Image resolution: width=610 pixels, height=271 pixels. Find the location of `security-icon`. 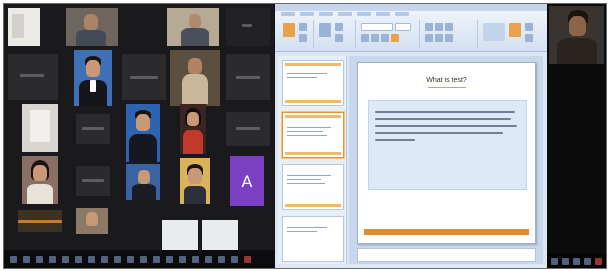

security-icon is located at coordinates (182, 259).